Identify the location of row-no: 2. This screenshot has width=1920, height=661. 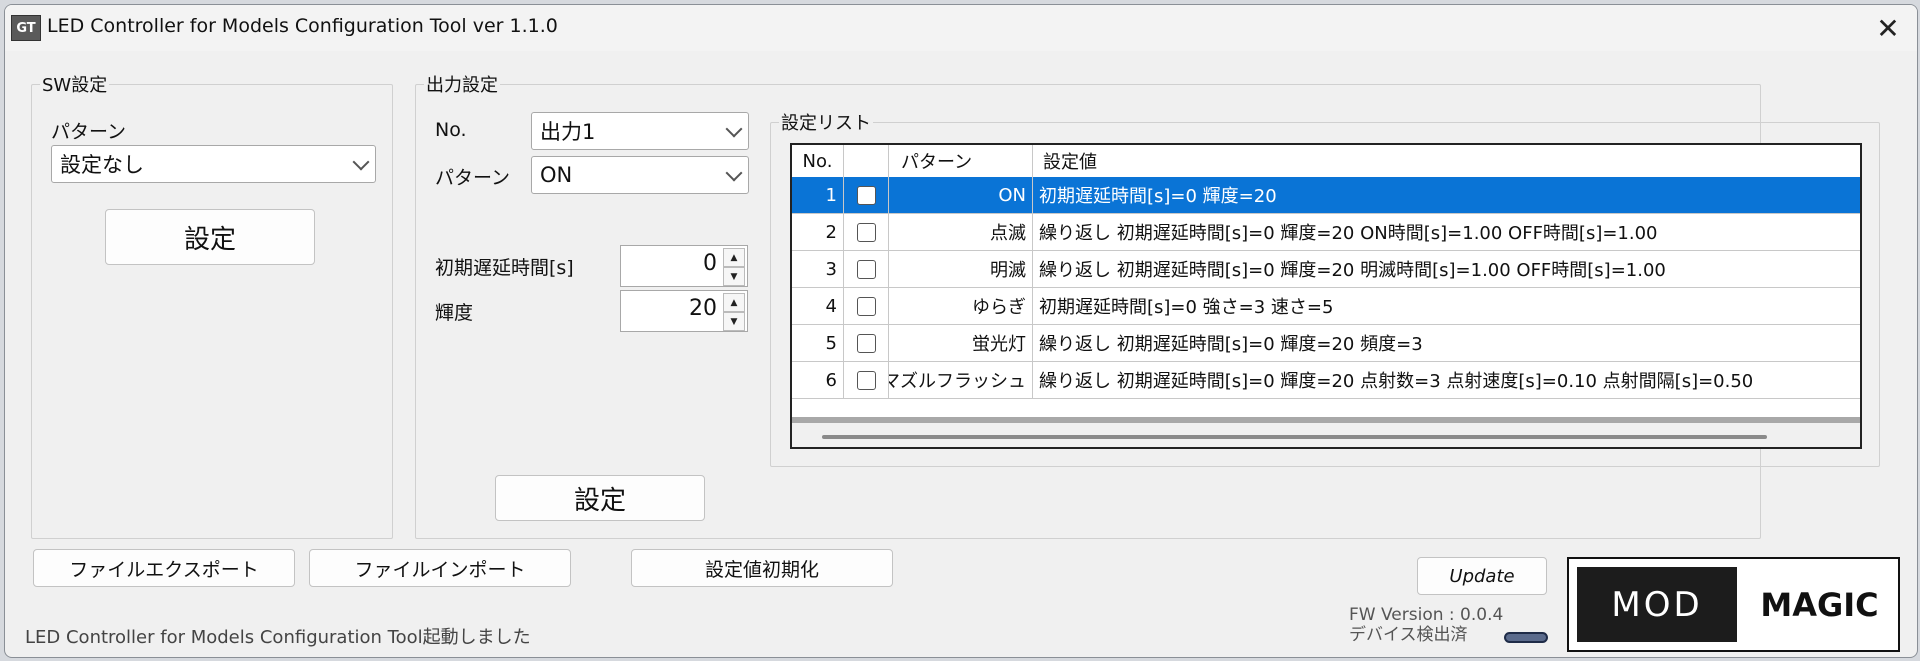
(818, 232).